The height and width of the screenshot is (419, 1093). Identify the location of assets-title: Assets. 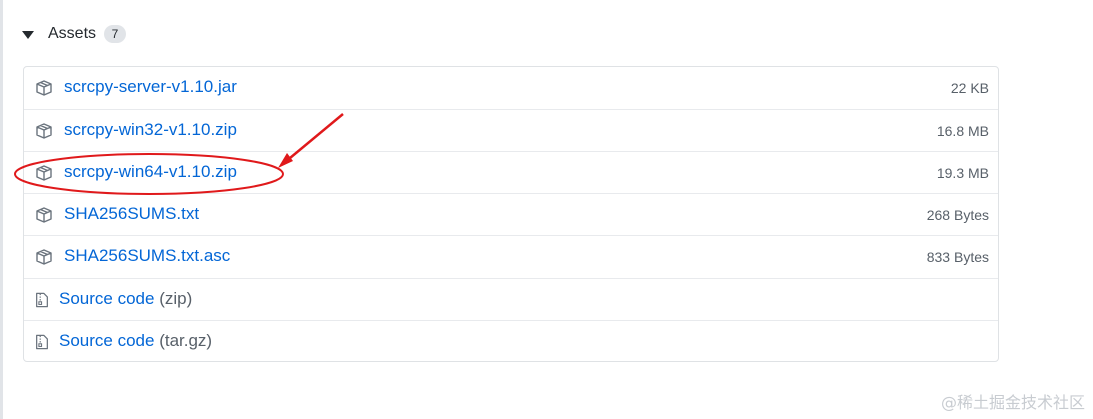
(72, 33).